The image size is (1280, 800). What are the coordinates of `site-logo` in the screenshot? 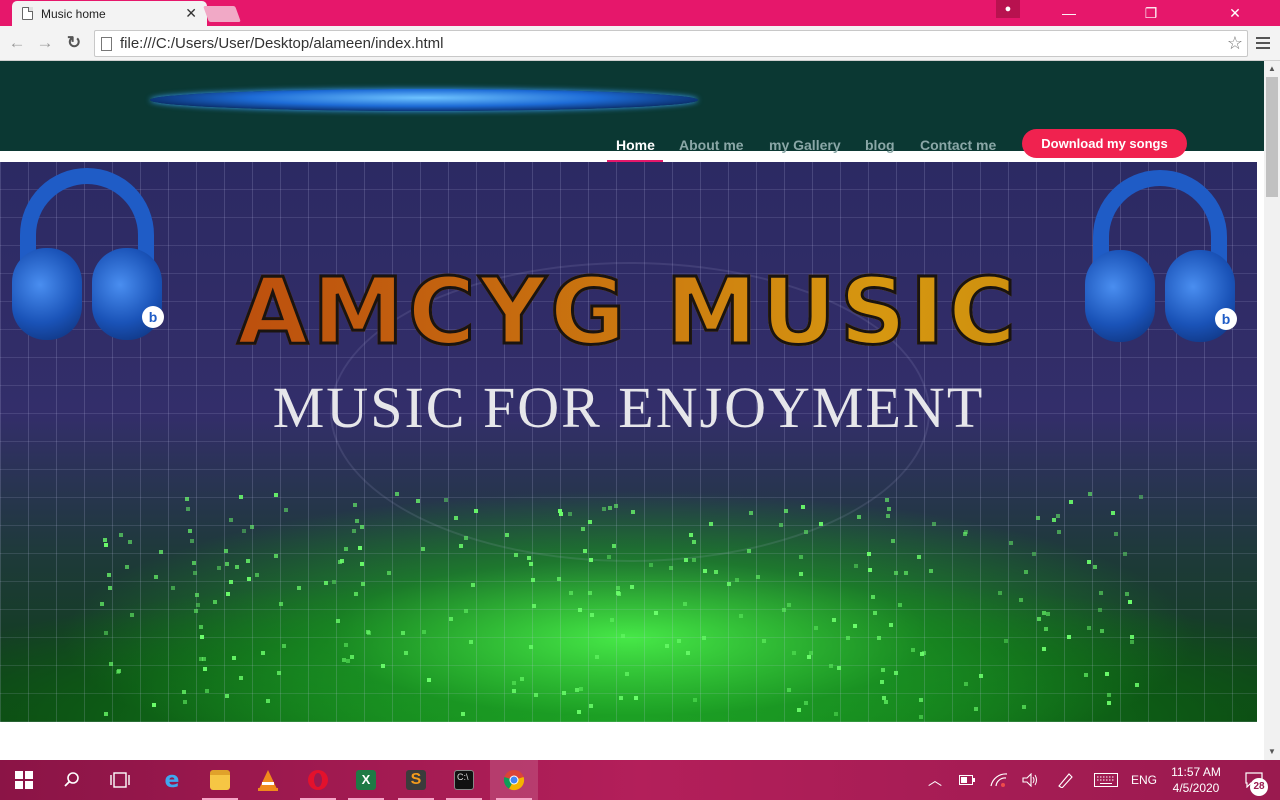 It's located at (415, 103).